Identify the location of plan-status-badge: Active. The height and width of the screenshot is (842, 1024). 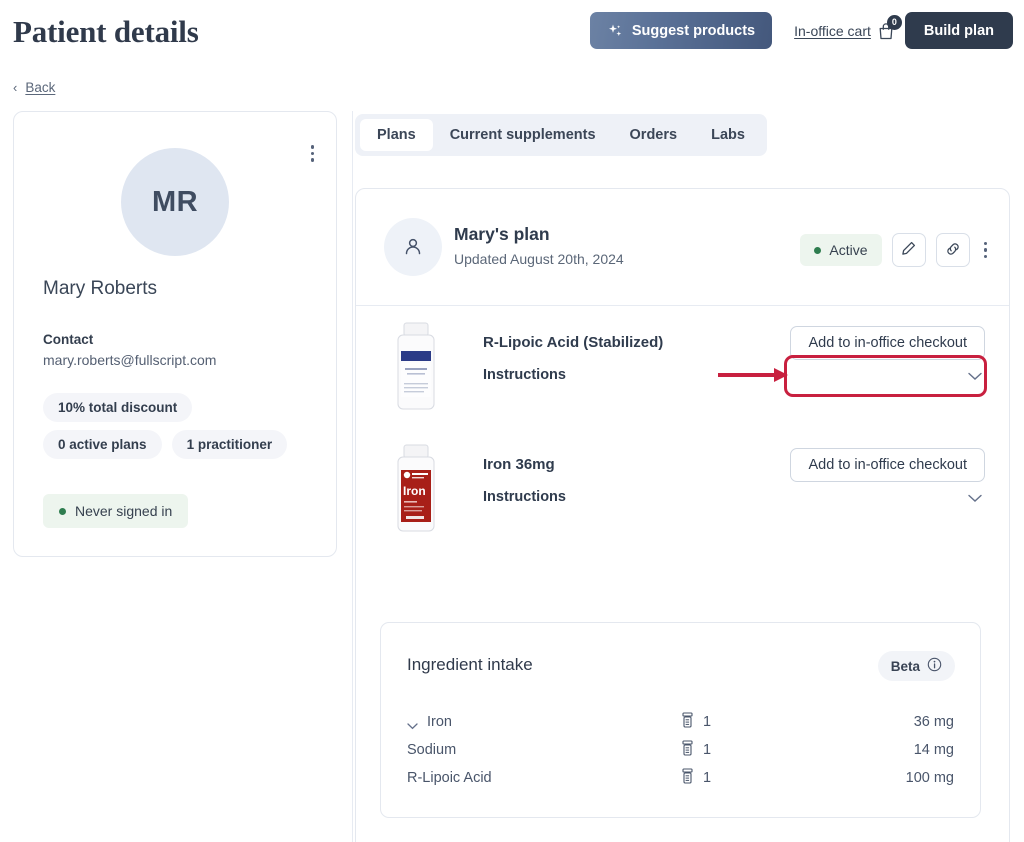
(841, 250).